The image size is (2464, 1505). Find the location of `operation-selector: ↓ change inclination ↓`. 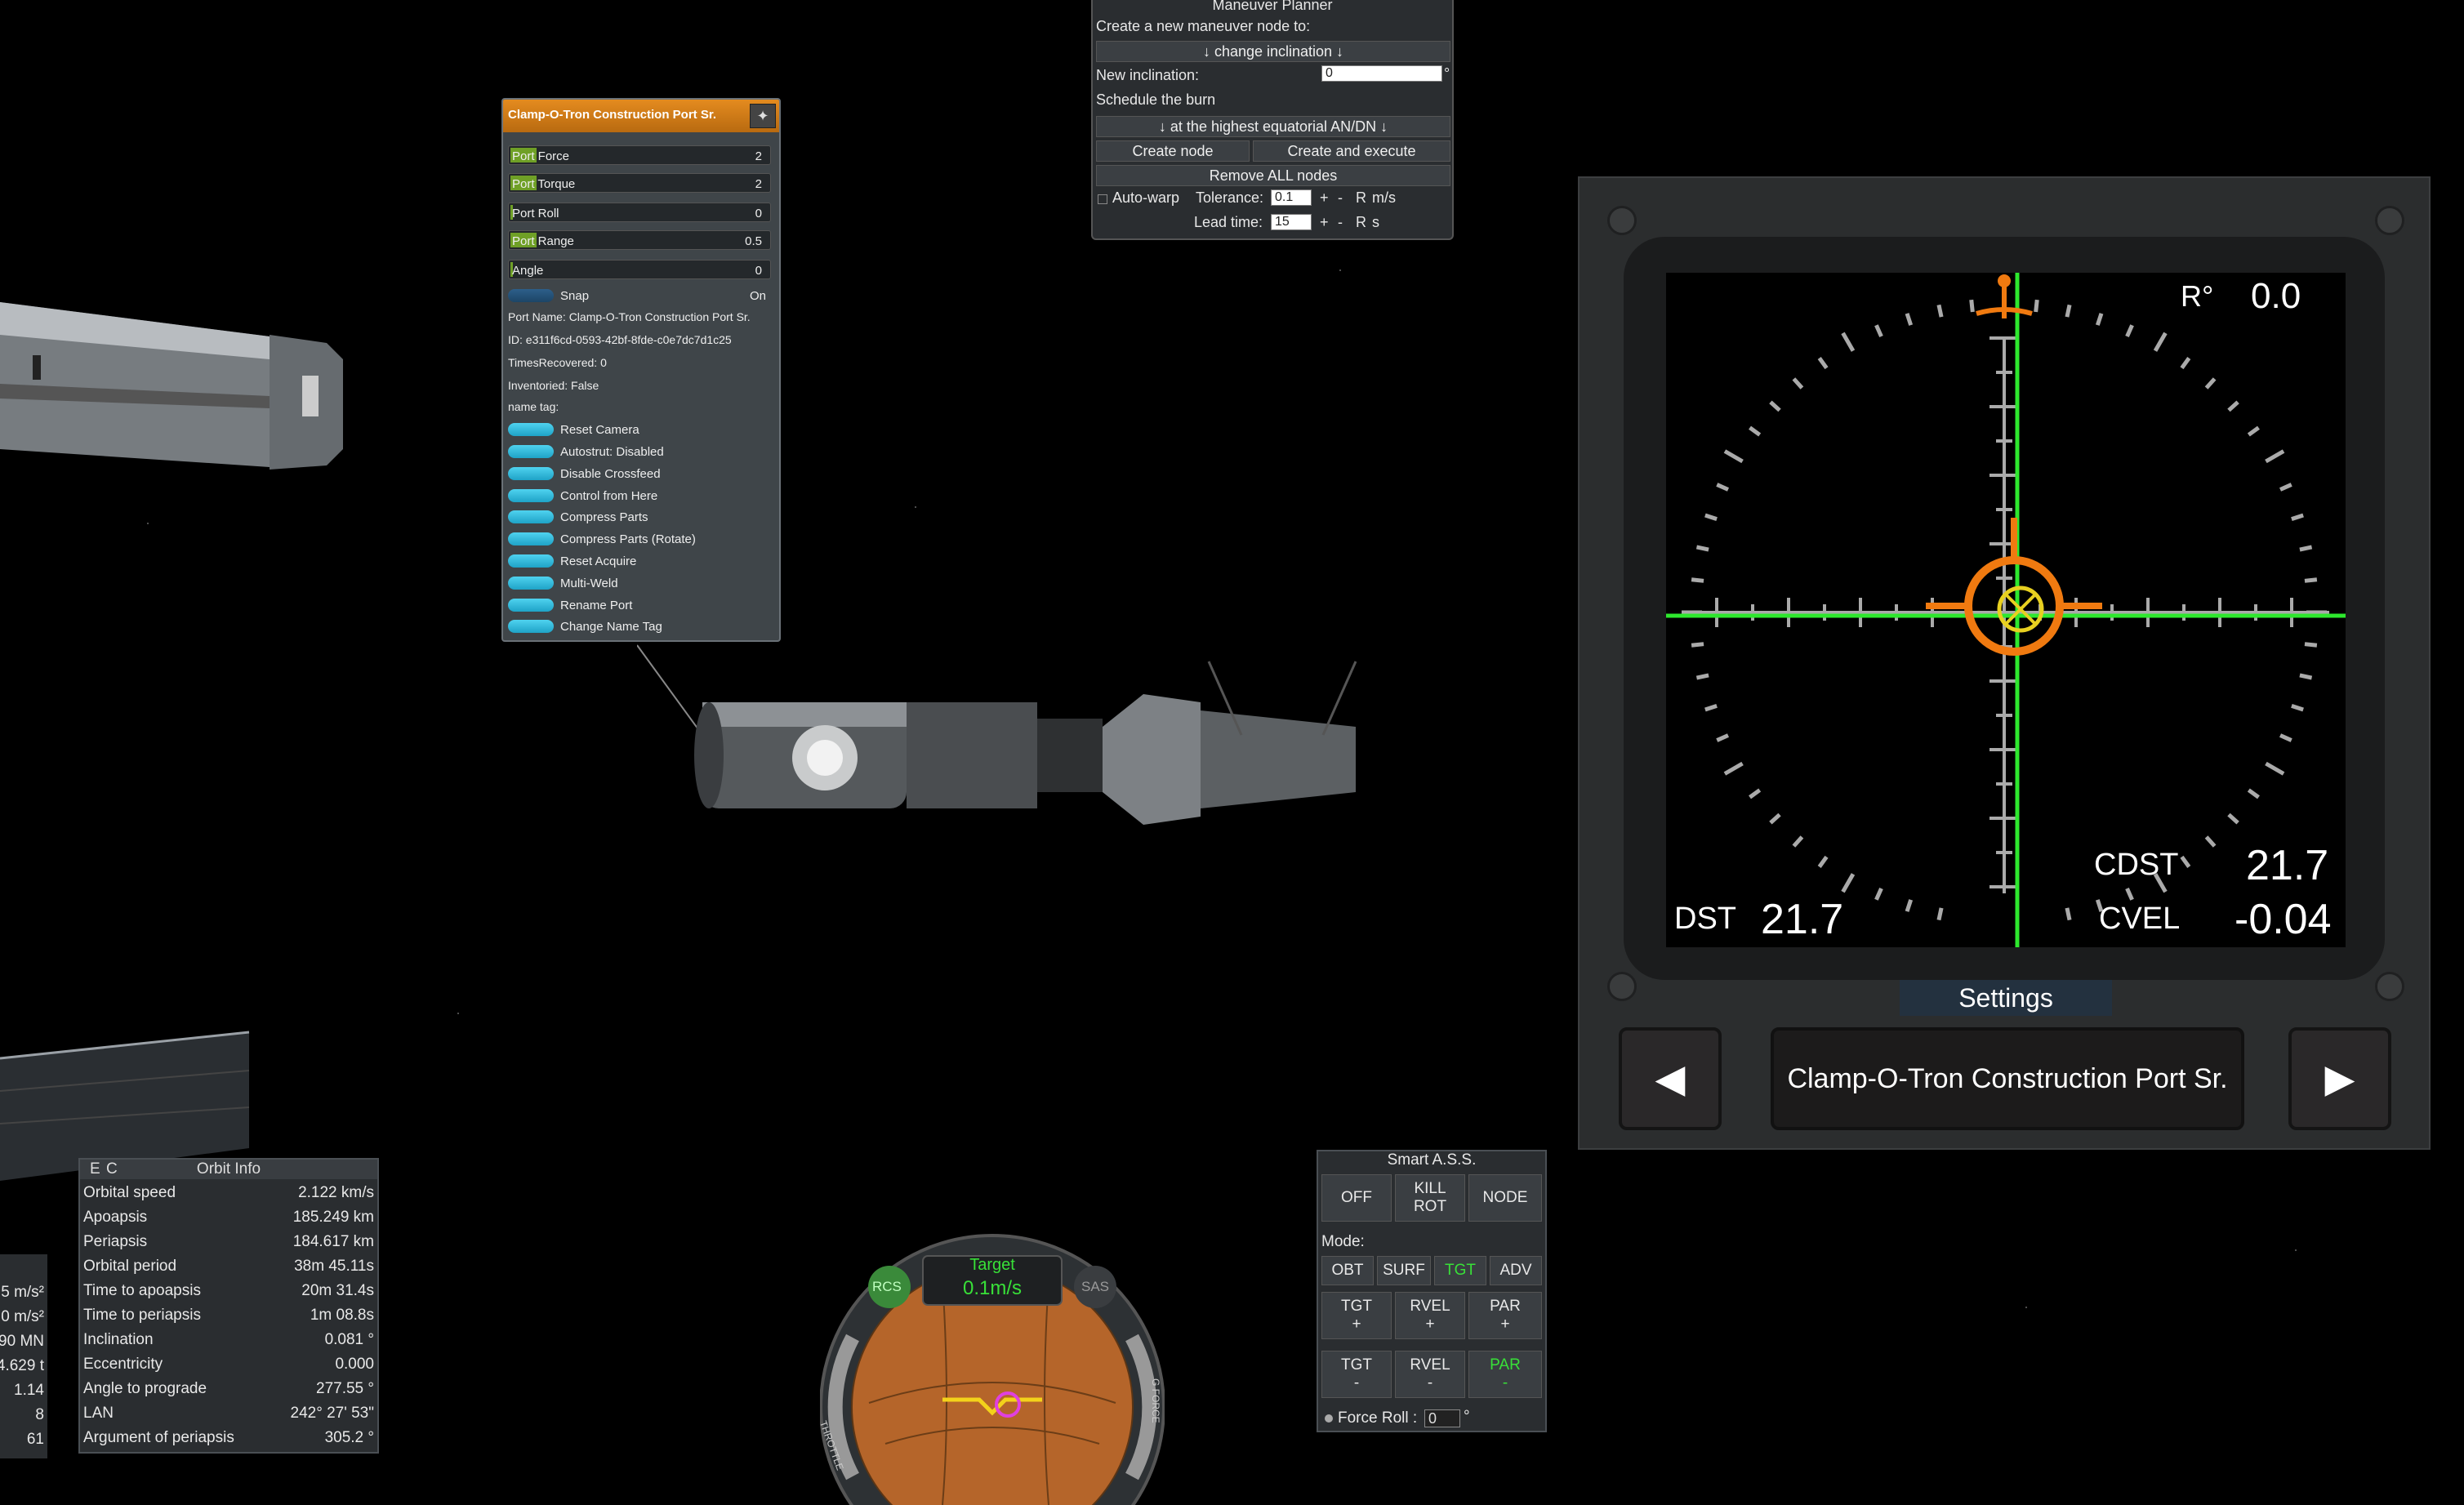

operation-selector: ↓ change inclination ↓ is located at coordinates (1273, 51).